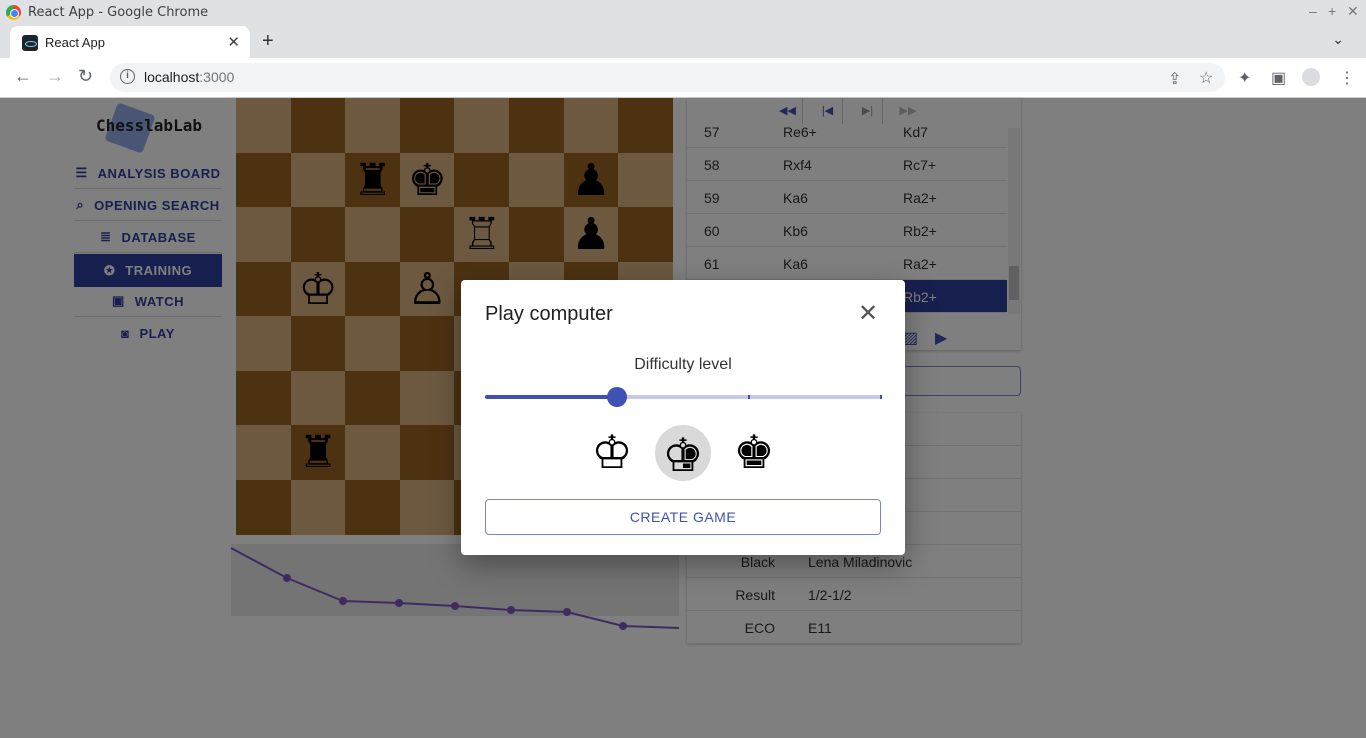  What do you see at coordinates (1311, 77) in the screenshot?
I see `profile-avatar` at bounding box center [1311, 77].